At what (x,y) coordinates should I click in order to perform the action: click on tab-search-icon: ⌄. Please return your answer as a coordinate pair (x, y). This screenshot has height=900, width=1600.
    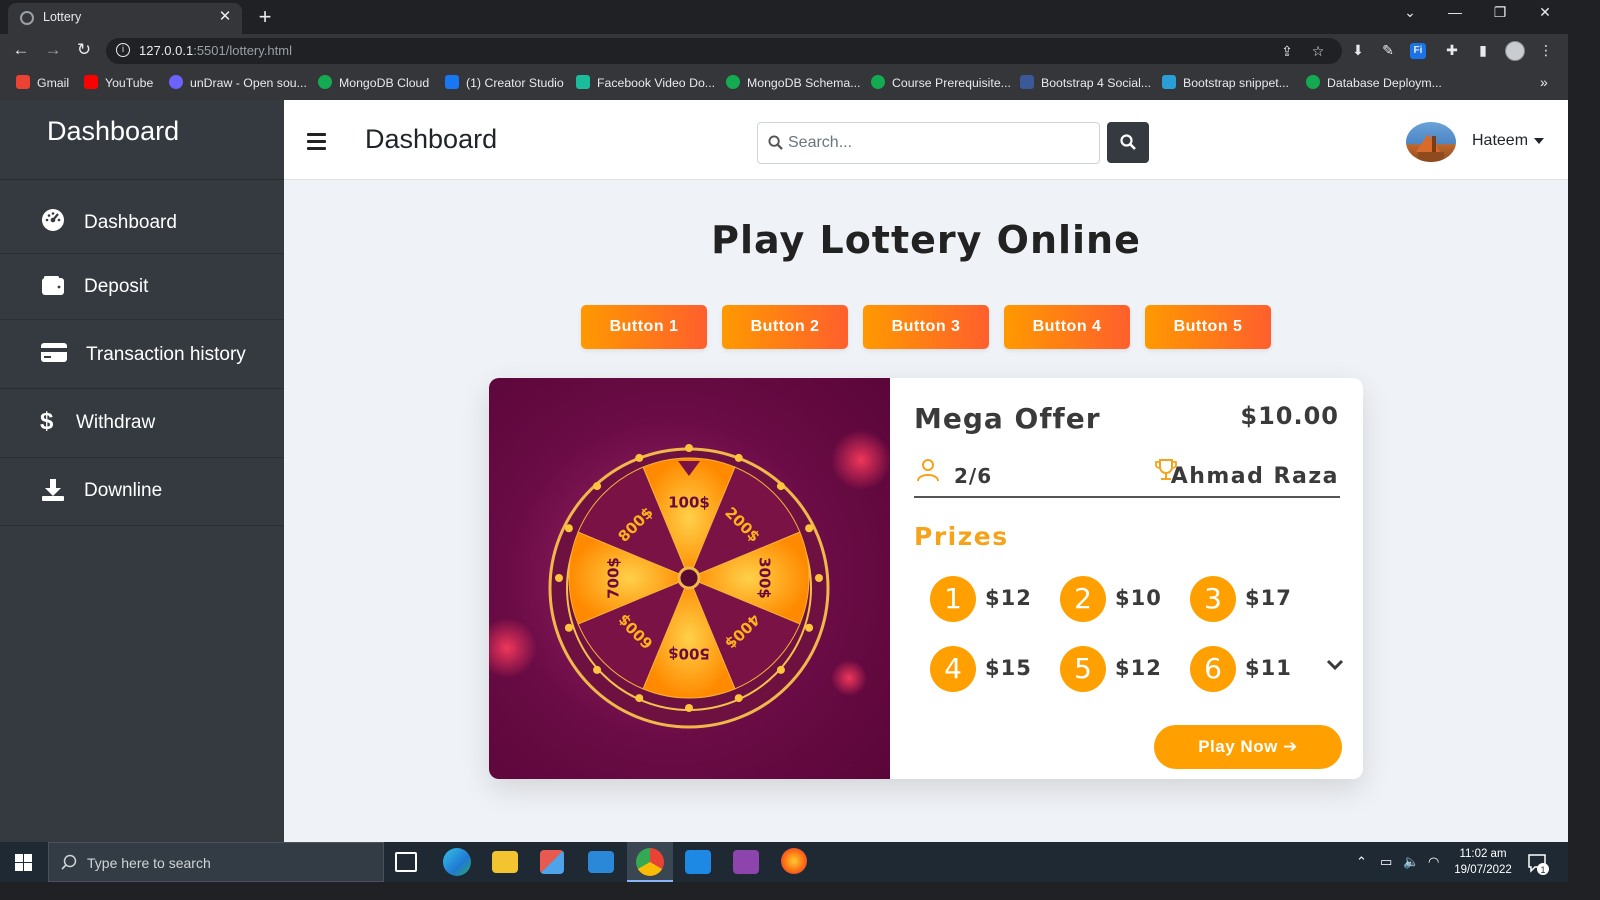
    Looking at the image, I should click on (1410, 12).